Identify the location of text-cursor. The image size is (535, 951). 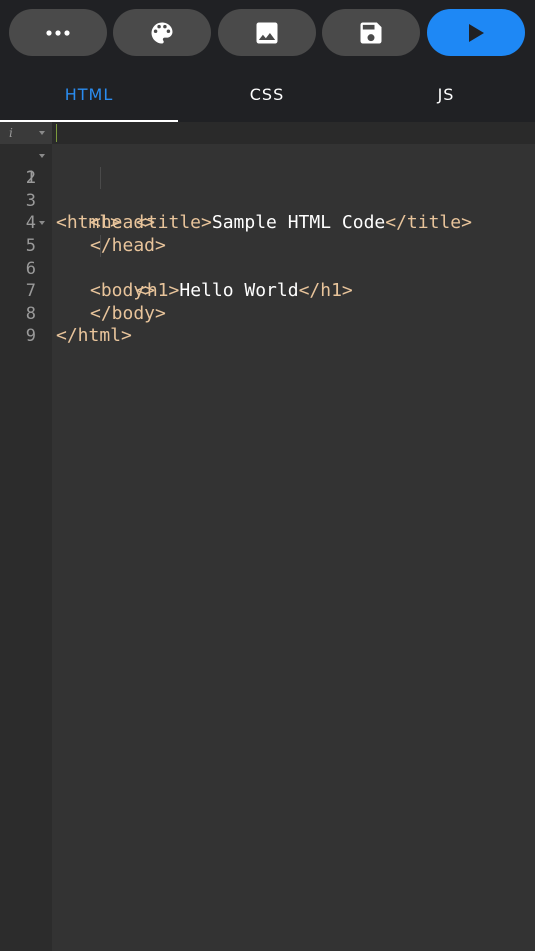
(56, 133).